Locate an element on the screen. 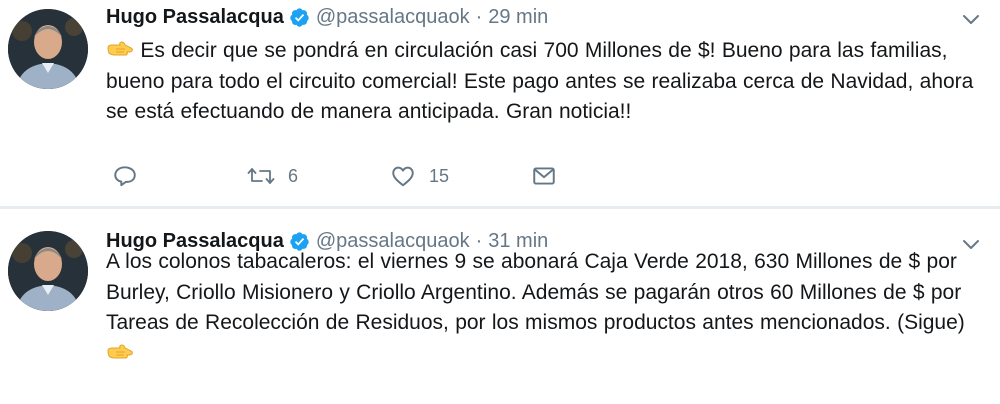 The image size is (1000, 404). tweet-header: Hugo Passalacqua @passalacquaok · 29 min is located at coordinates (327, 17).